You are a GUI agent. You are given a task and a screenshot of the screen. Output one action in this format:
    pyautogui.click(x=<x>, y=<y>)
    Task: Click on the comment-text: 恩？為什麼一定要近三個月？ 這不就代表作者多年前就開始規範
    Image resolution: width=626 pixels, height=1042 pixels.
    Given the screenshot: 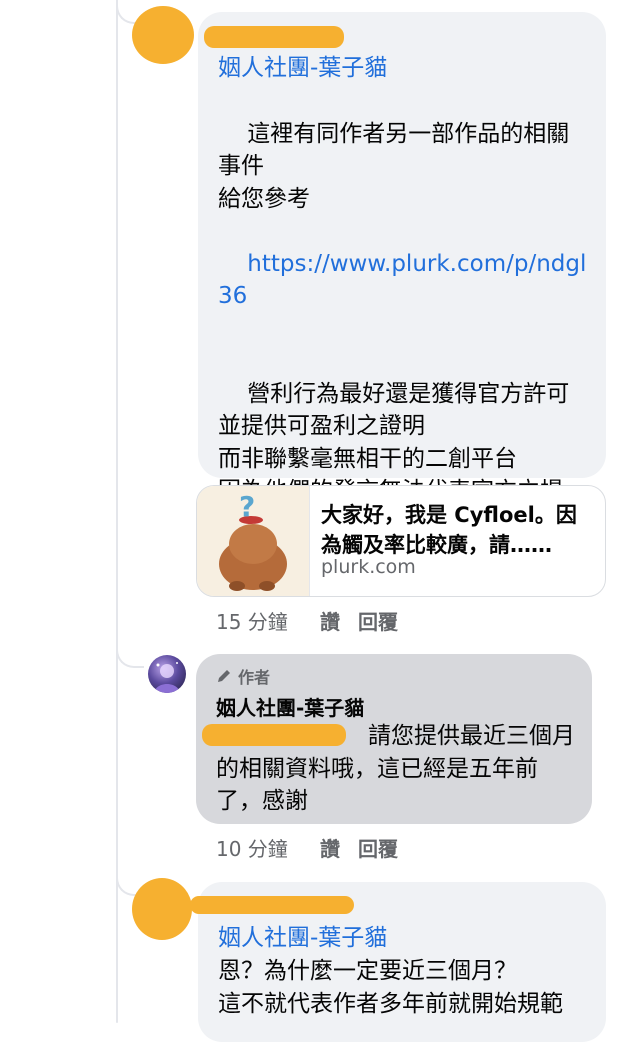 What is the action you would take?
    pyautogui.click(x=390, y=987)
    